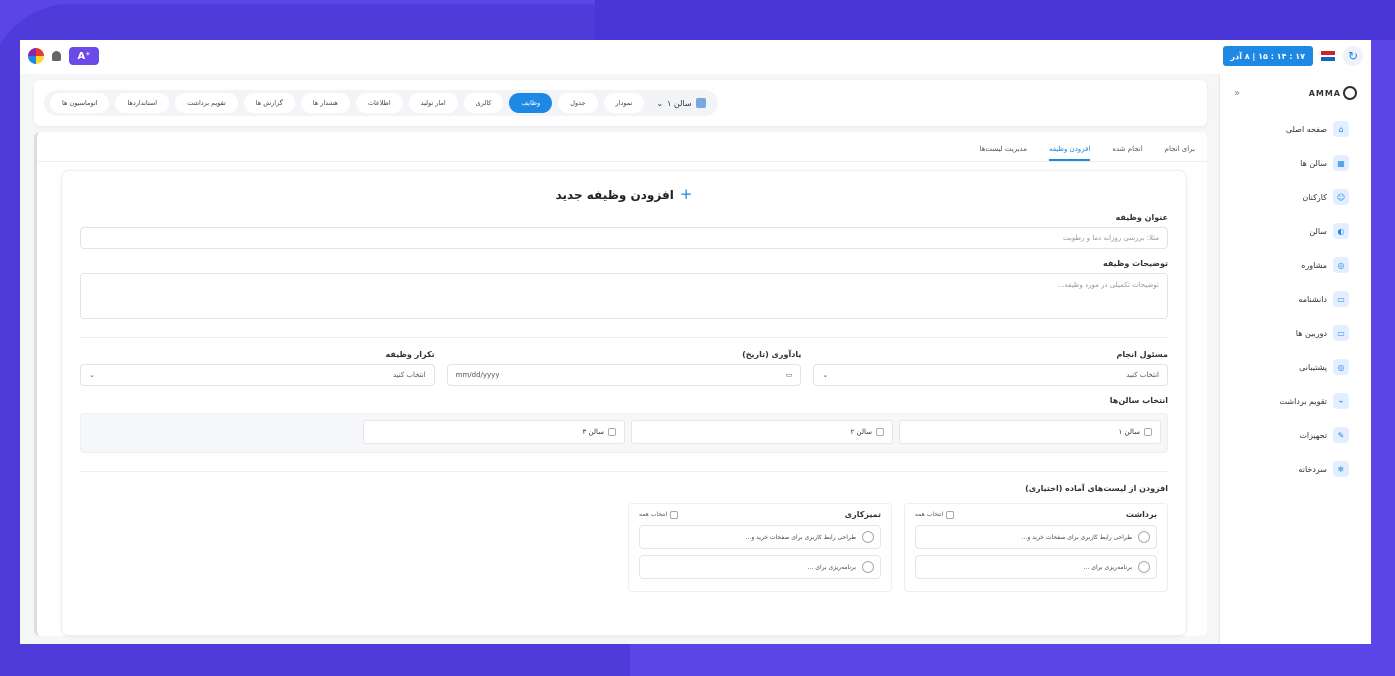 The width and height of the screenshot is (1395, 676). Describe the element at coordinates (1313, 163) in the screenshot. I see `sidebar-item-label: سالن ها` at that location.